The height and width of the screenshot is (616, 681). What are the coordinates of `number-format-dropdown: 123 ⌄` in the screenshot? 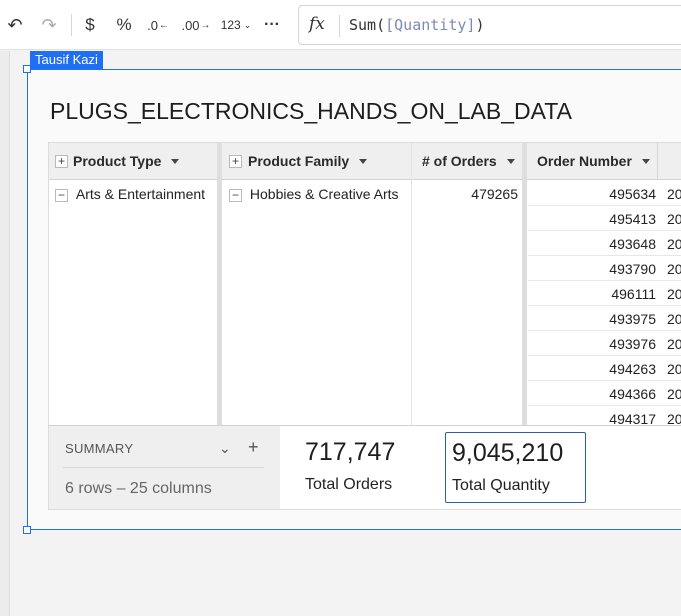 It's located at (236, 25).